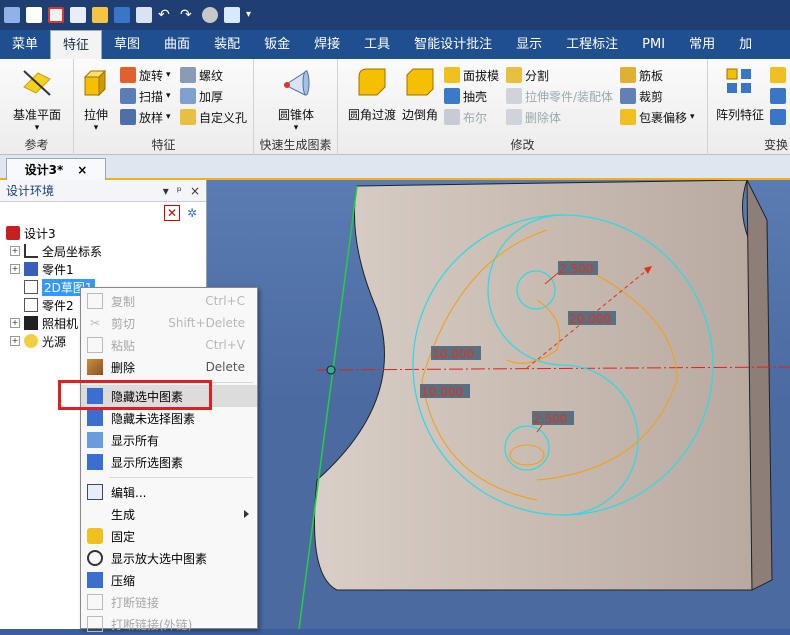  I want to click on print-preview-icon, so click(78, 15).